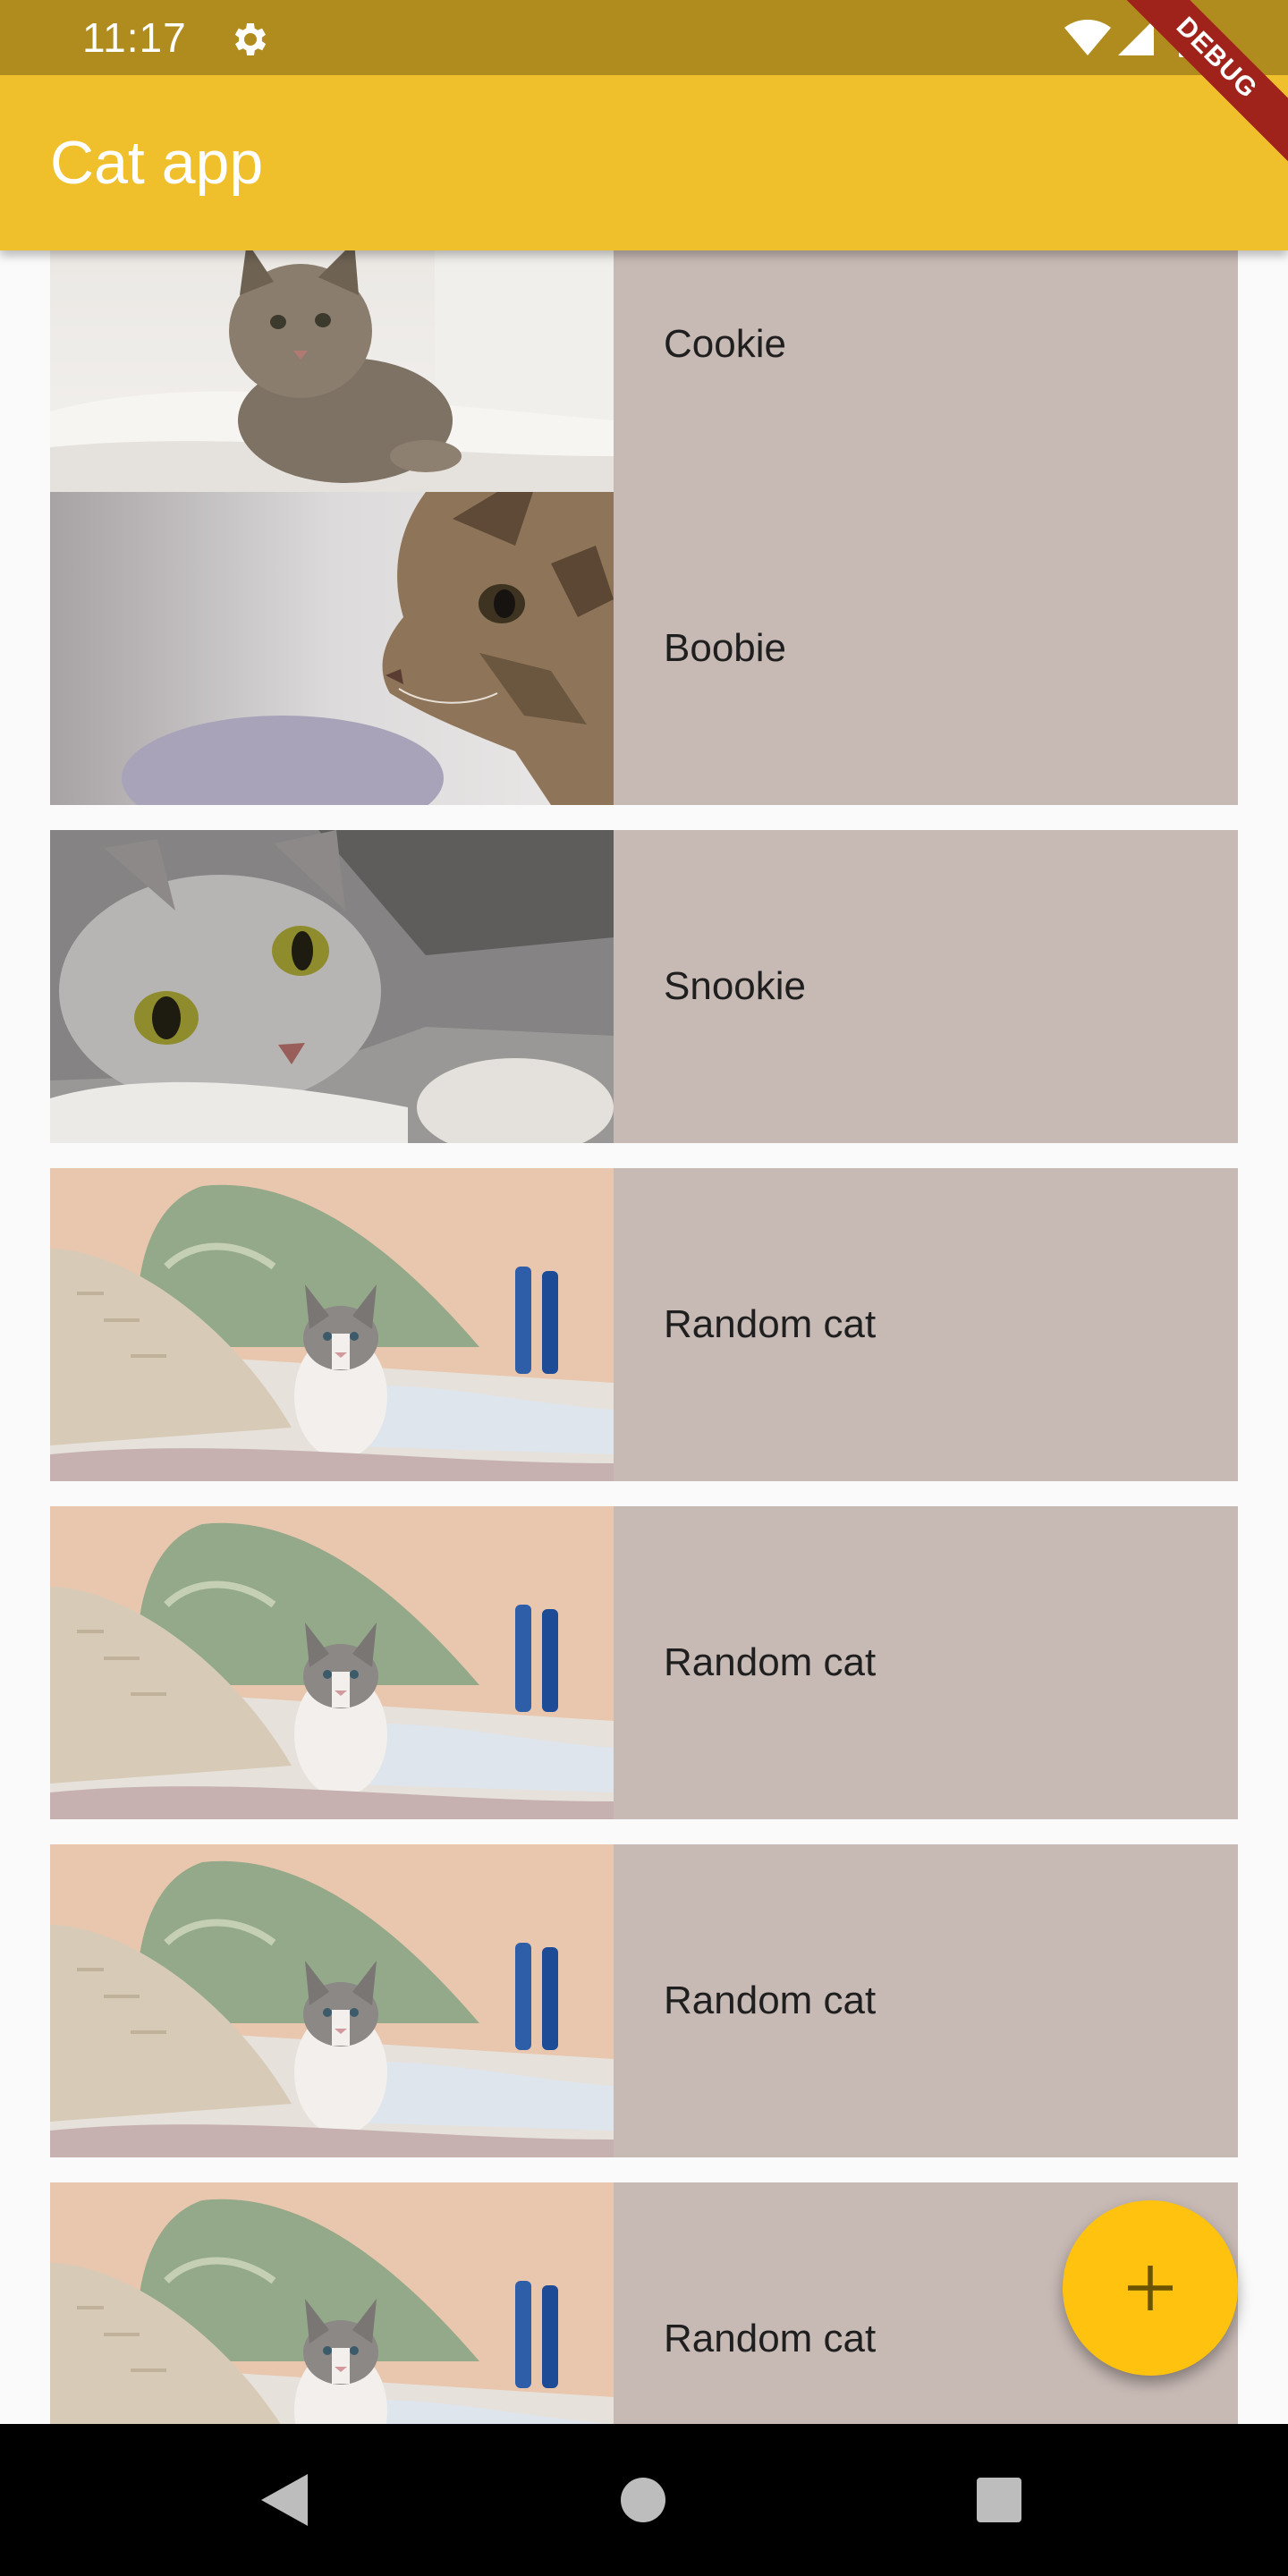  I want to click on status-time: 11:17, so click(134, 37).